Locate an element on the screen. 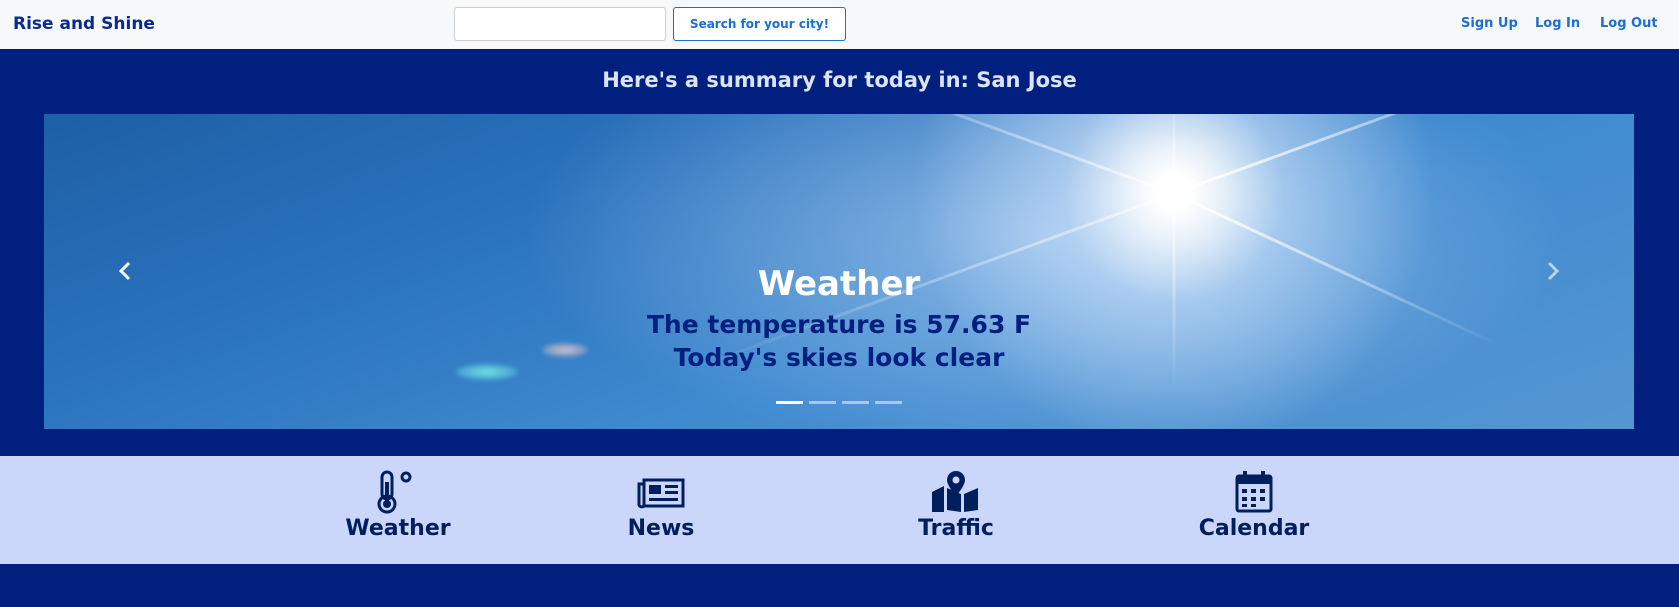 The image size is (1679, 607). log-out-link: Log Out is located at coordinates (1629, 23).